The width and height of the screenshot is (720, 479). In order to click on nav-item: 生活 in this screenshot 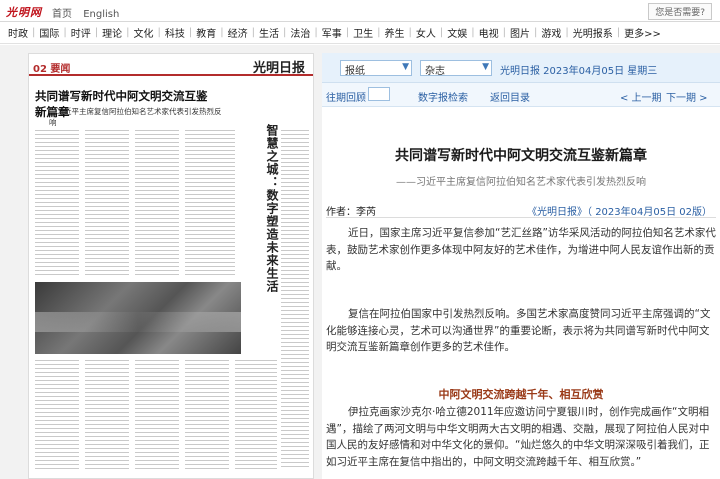, I will do `click(269, 32)`.